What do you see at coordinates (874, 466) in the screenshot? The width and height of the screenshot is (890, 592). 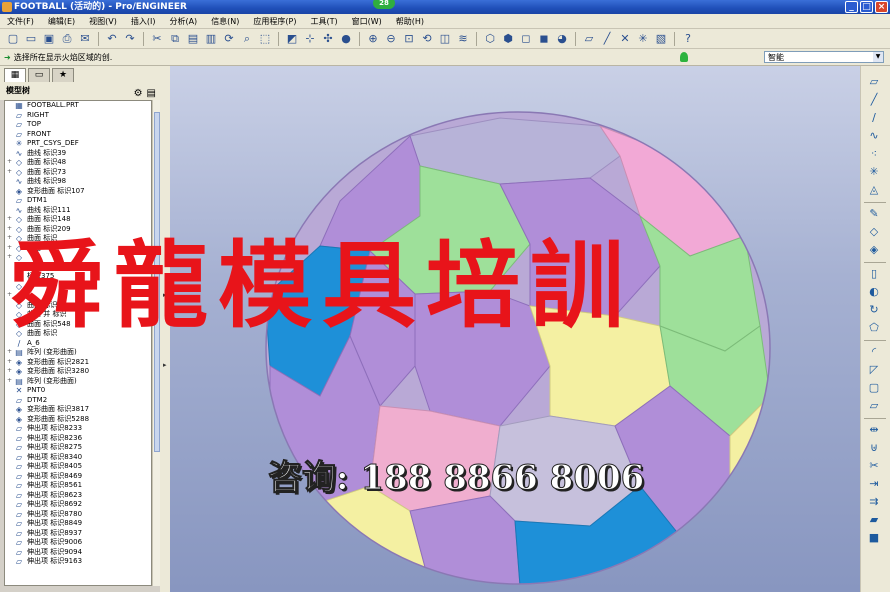 I see `trim-icon: ✂` at bounding box center [874, 466].